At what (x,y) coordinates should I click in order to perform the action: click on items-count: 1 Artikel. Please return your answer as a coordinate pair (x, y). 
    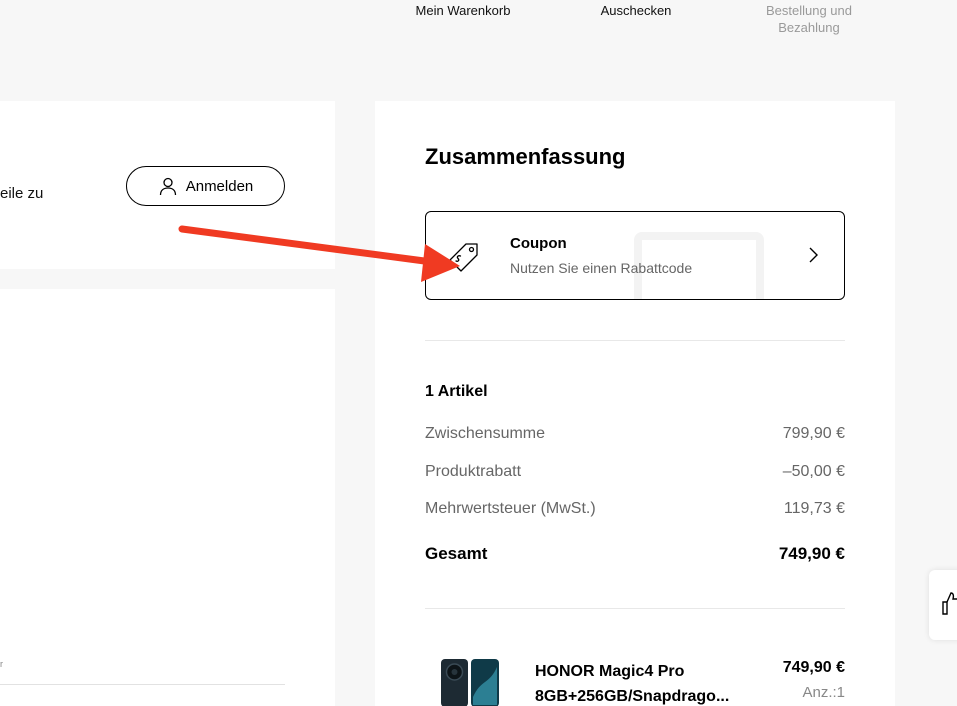
    Looking at the image, I should click on (456, 391).